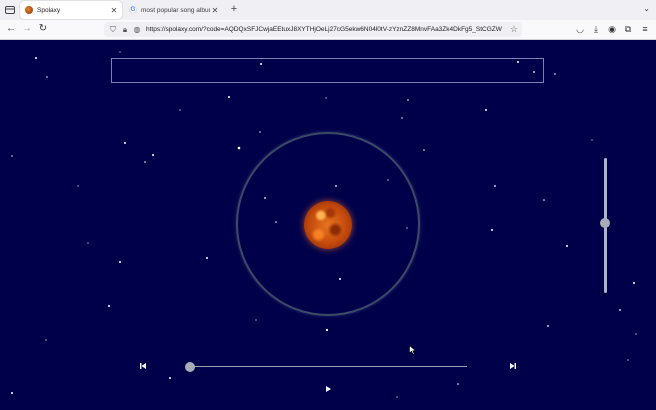  I want to click on tab-google-search: G most popular song album - Goo ✕, so click(174, 10).